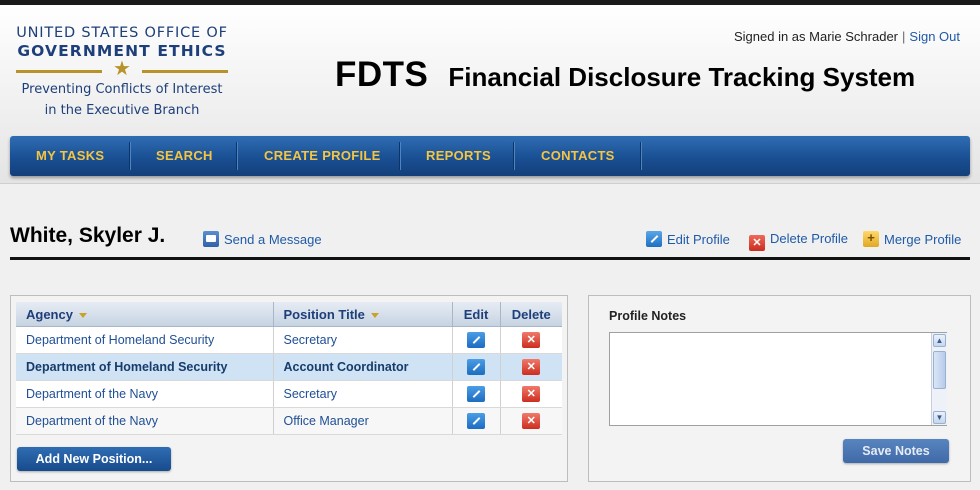 Image resolution: width=980 pixels, height=490 pixels. Describe the element at coordinates (939, 370) in the screenshot. I see `scroll-thumb` at that location.